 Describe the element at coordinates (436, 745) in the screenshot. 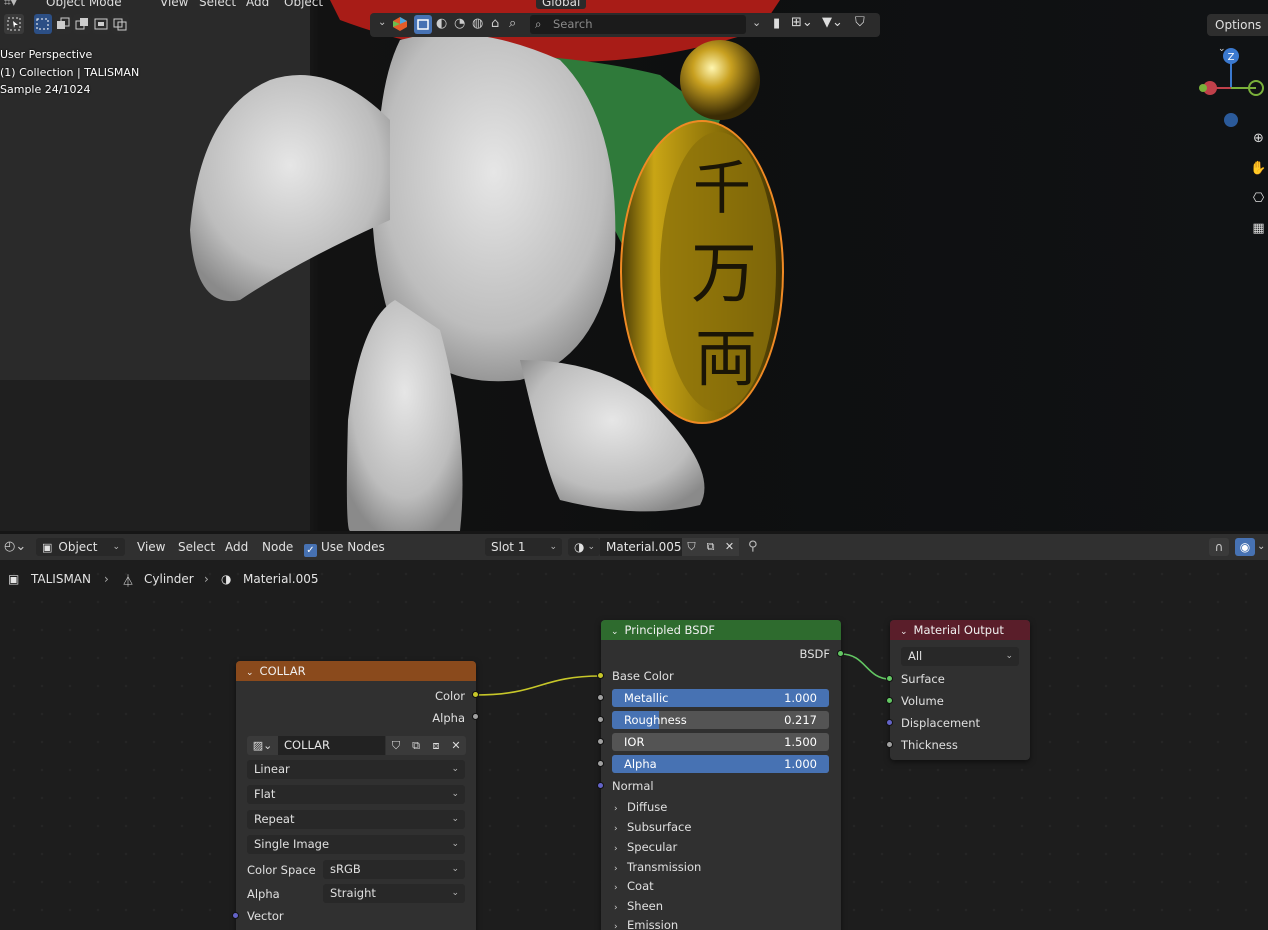

I see `open-image-icon: ⧈` at that location.